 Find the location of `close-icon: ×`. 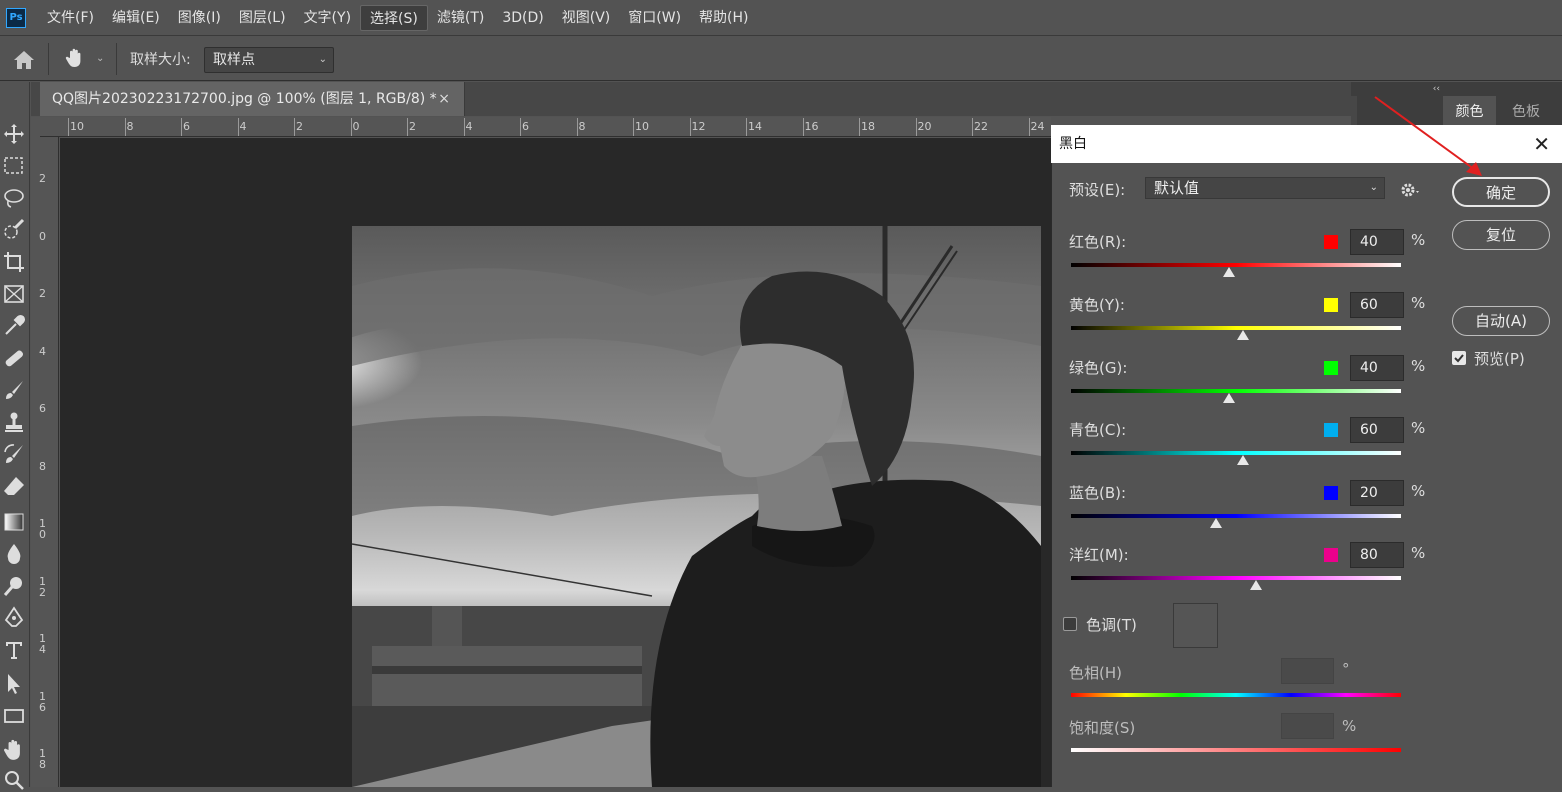

close-icon: × is located at coordinates (444, 99).